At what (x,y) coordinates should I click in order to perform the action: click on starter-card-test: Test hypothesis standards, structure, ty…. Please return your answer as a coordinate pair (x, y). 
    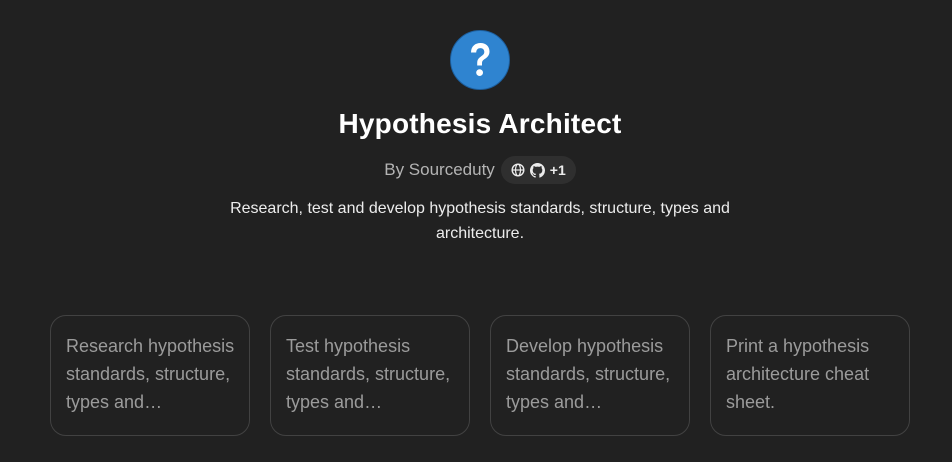
    Looking at the image, I should click on (370, 375).